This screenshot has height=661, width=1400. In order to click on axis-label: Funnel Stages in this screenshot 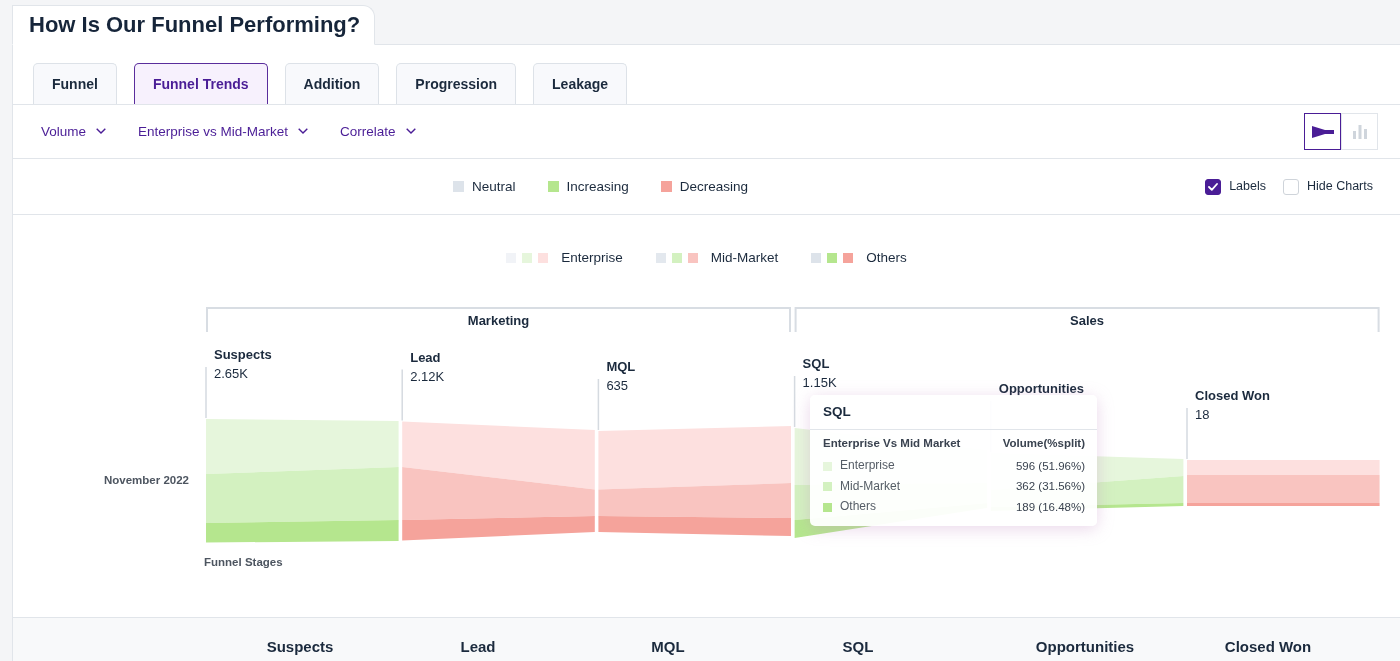, I will do `click(243, 562)`.